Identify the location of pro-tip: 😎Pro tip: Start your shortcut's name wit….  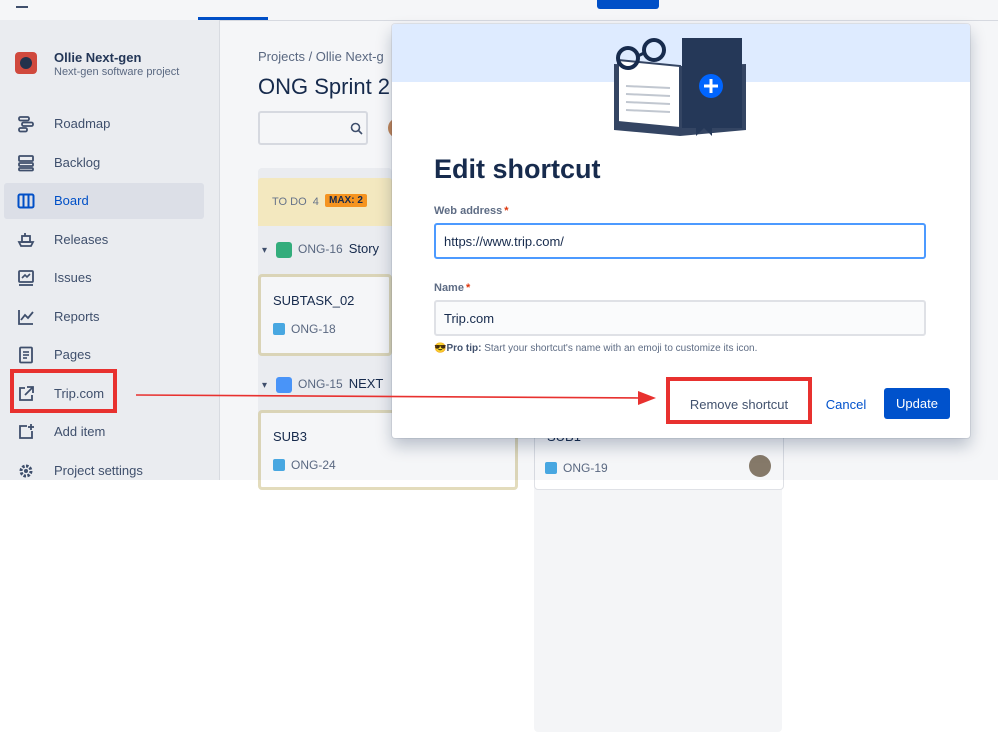
(596, 348).